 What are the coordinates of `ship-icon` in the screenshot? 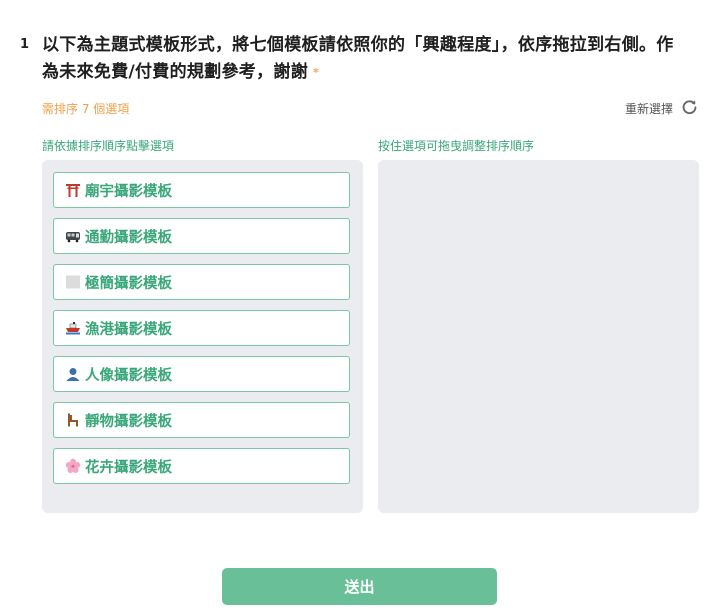 It's located at (73, 328).